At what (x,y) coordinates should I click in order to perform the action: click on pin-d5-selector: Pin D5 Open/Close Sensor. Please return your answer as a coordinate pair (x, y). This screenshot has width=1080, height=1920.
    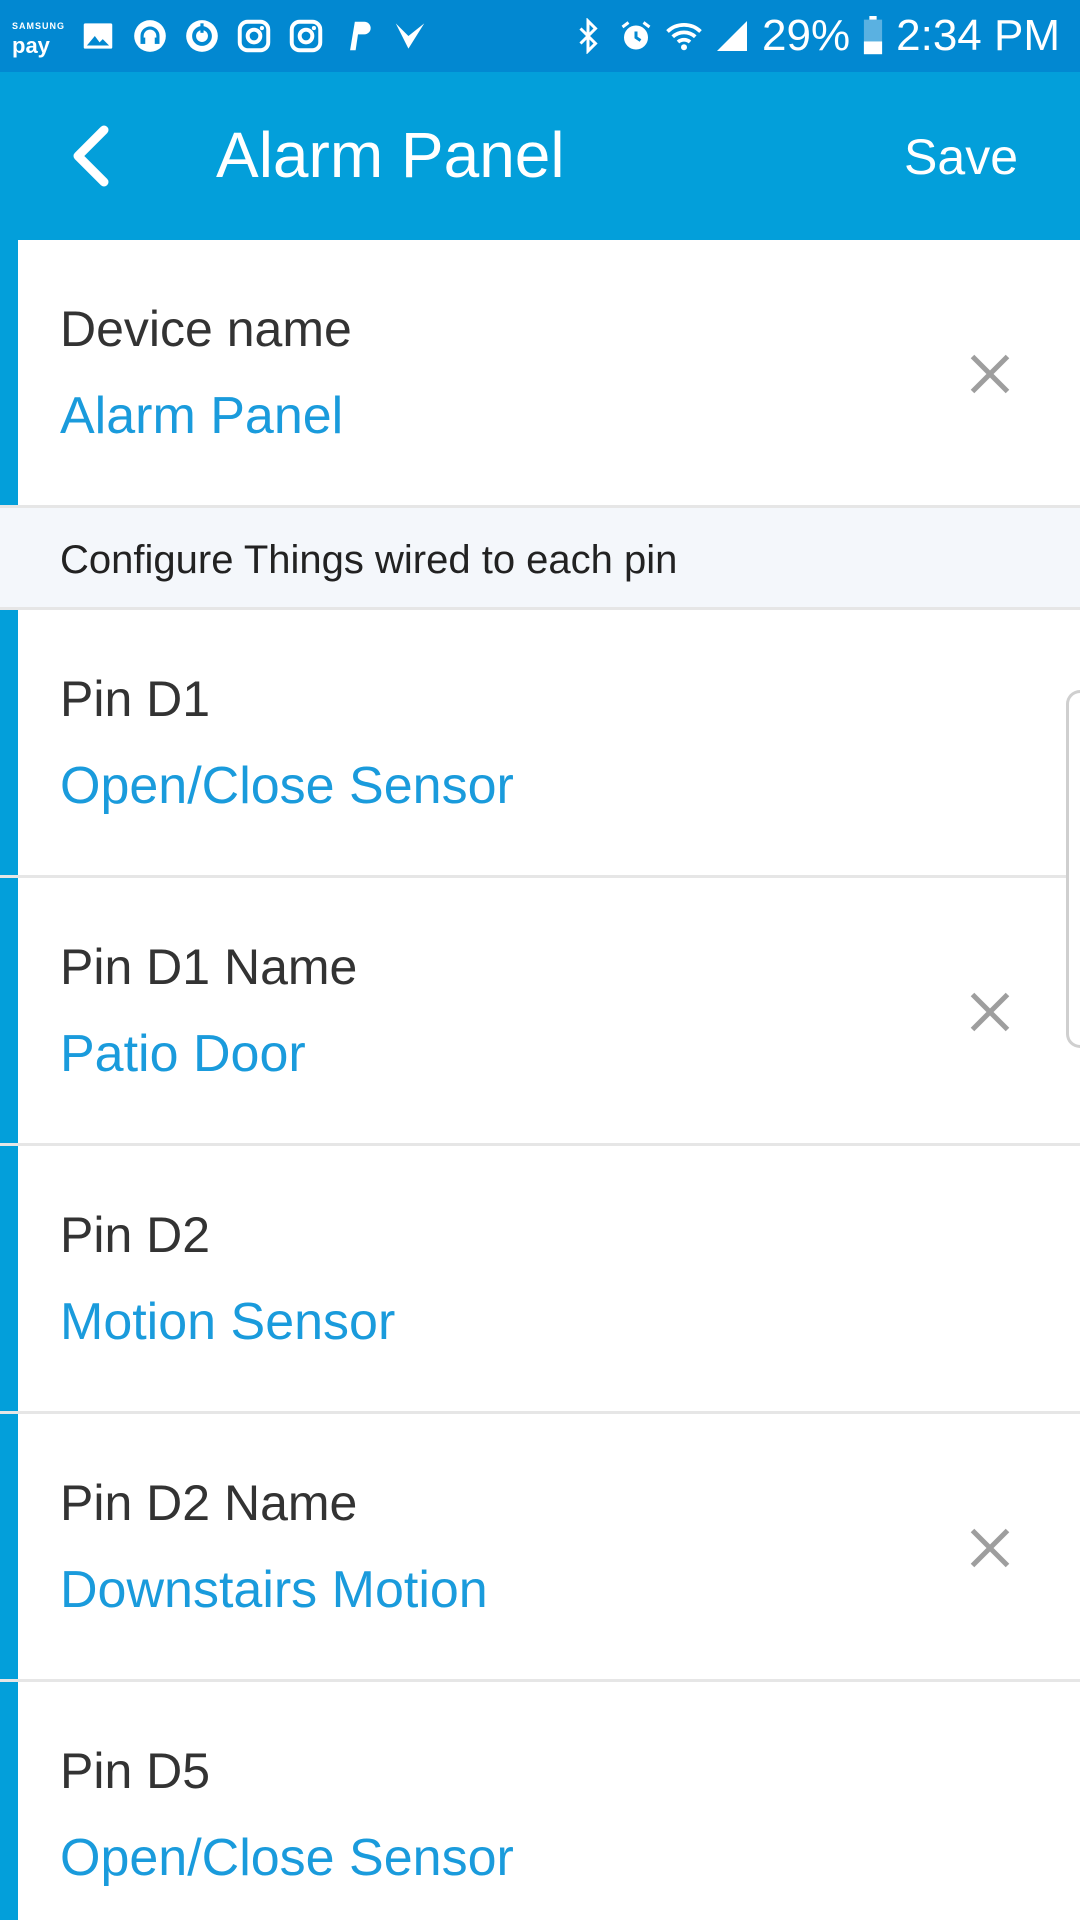
    Looking at the image, I should click on (540, 1801).